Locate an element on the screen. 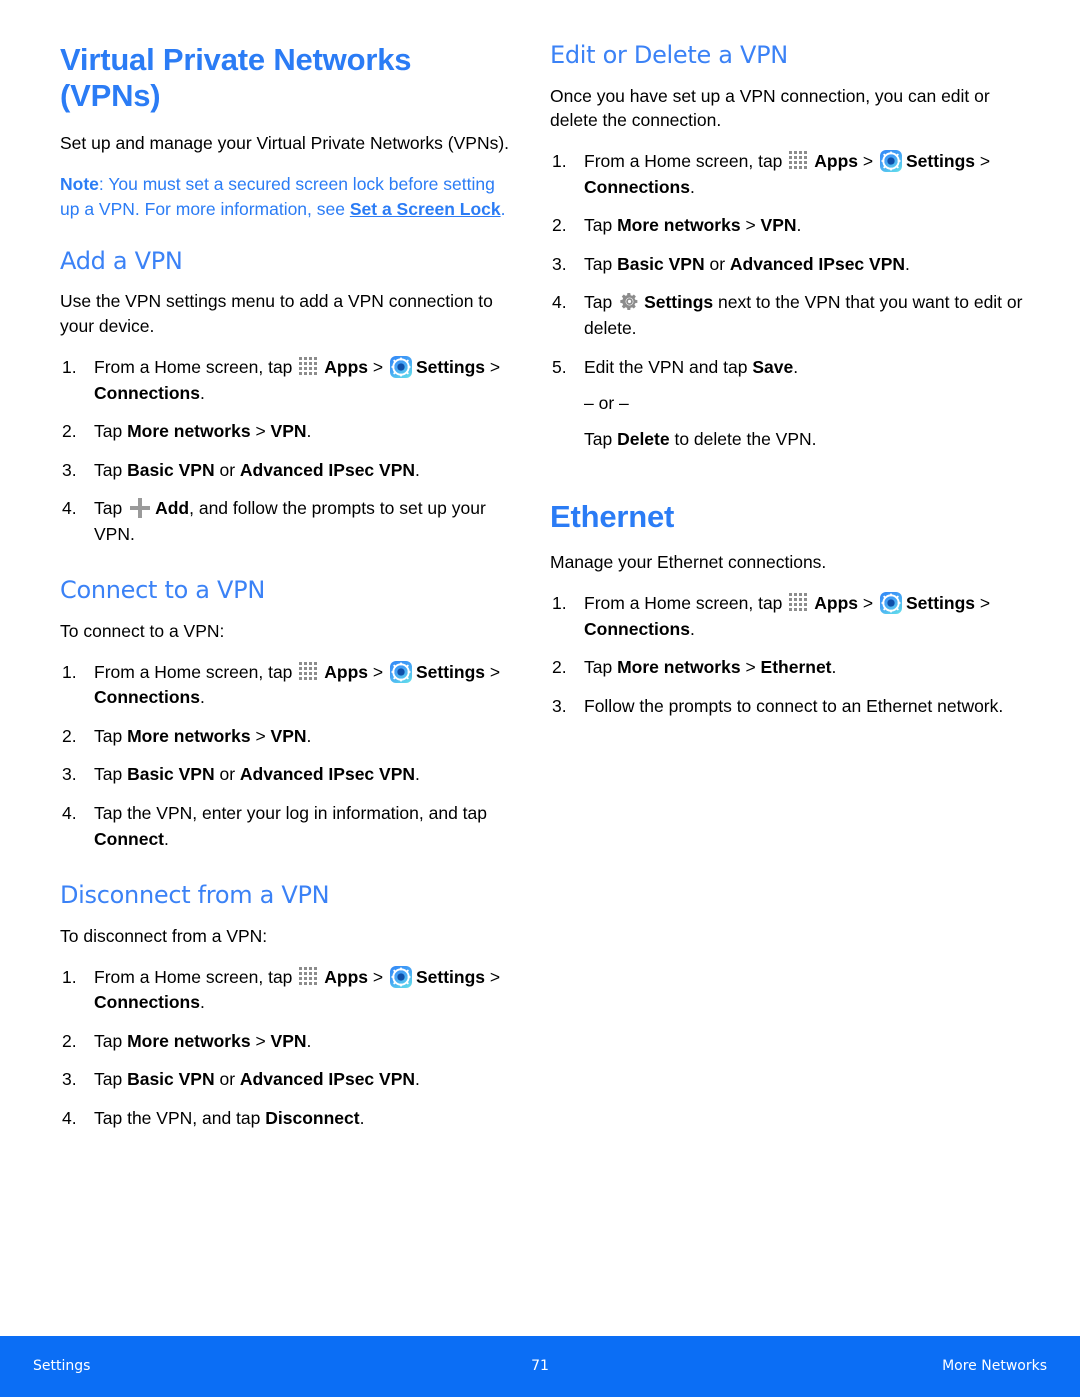 The image size is (1080, 1397). step-edit-and-save: Edit the VPN and tap Save. is located at coordinates (790, 368).